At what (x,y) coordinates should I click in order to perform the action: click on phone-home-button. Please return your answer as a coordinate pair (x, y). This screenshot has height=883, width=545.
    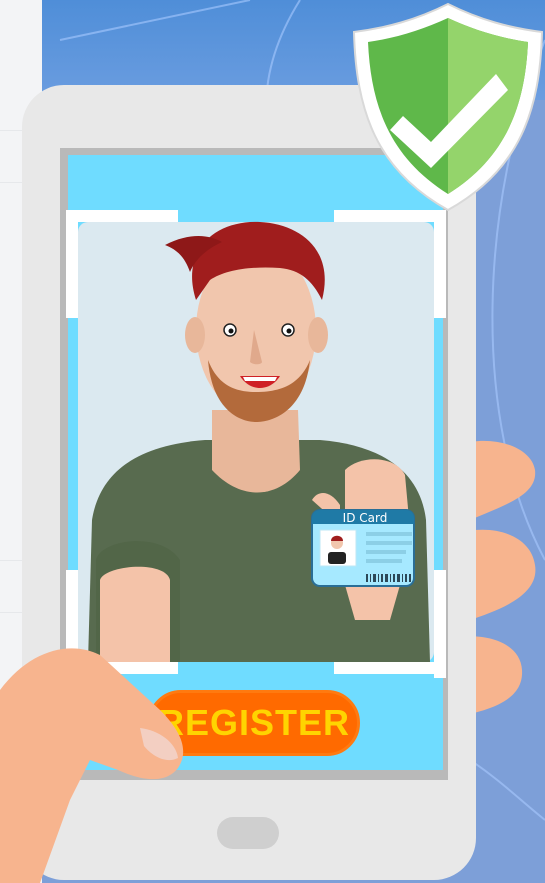
    Looking at the image, I should click on (248, 833).